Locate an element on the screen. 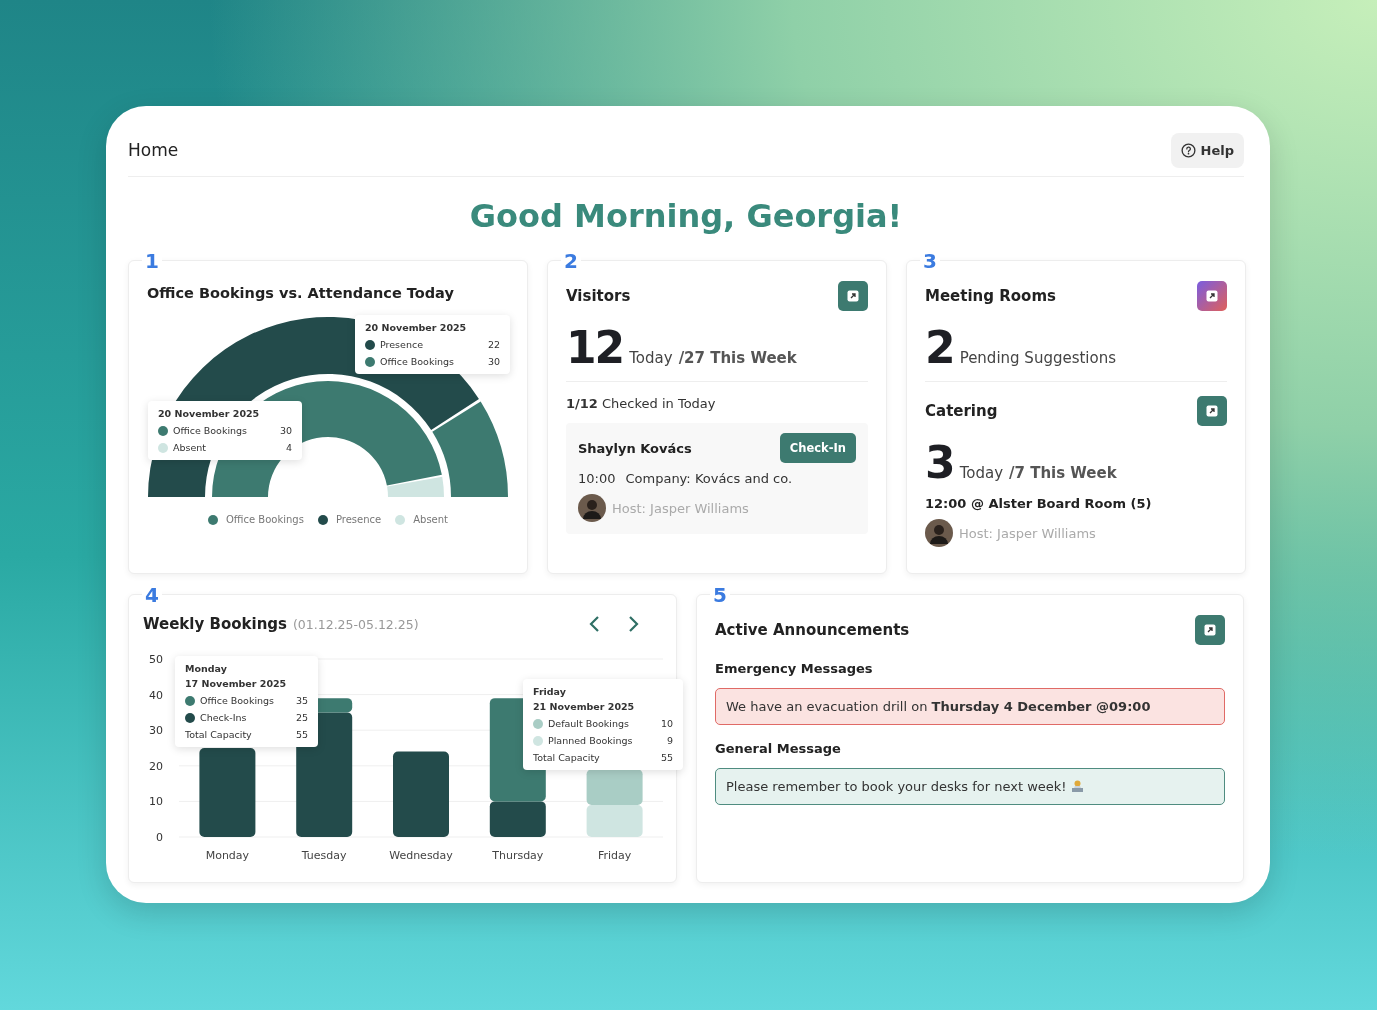 This screenshot has height=1010, width=1377. legend-label: Office Bookings is located at coordinates (265, 519).